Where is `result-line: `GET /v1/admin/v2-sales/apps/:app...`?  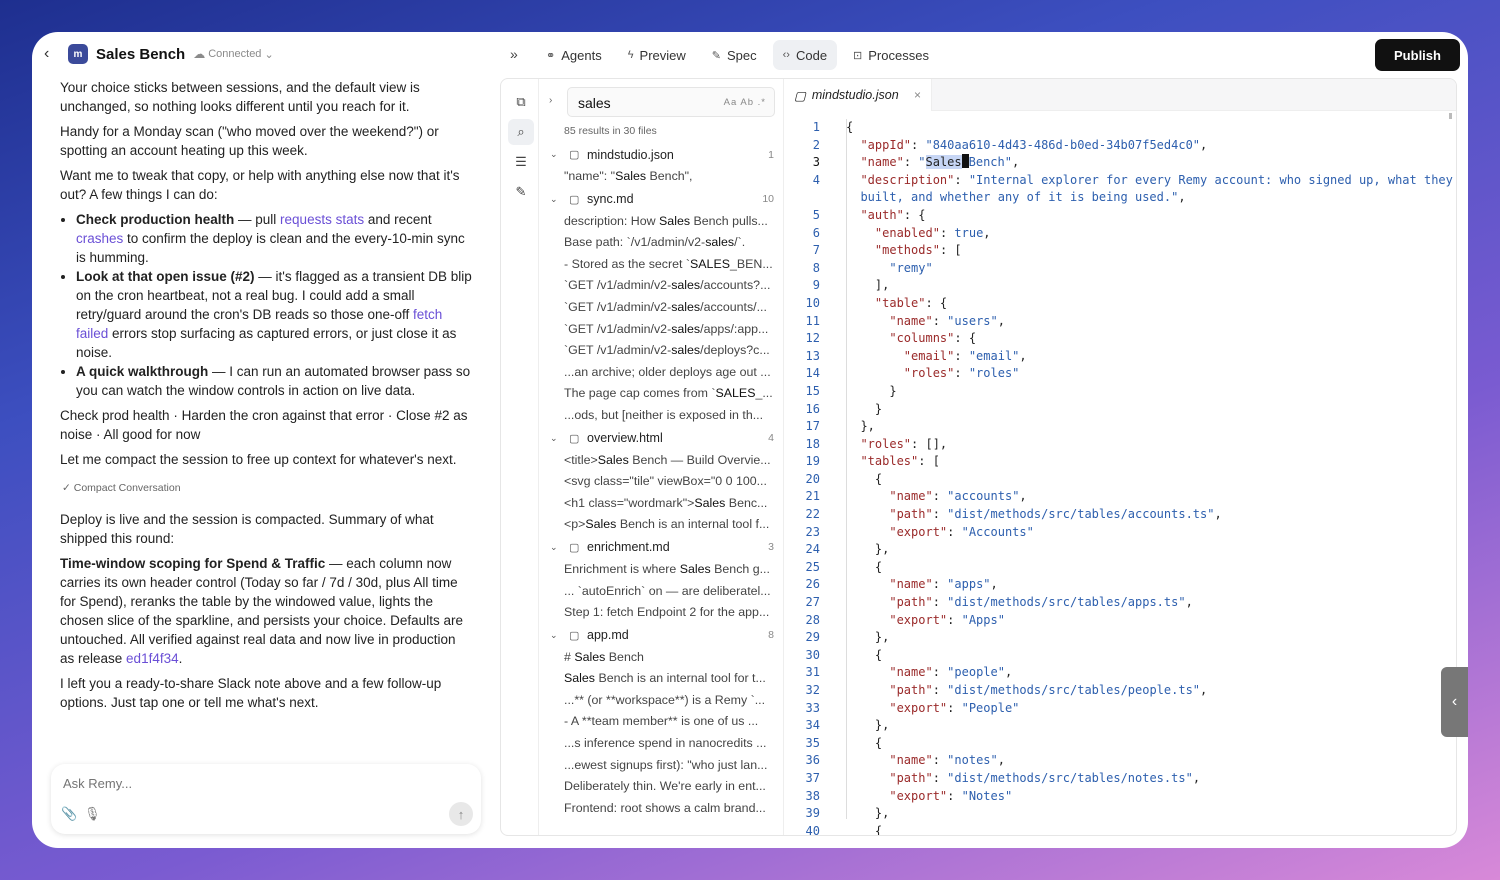
result-line: `GET /v1/admin/v2-sales/apps/:app... is located at coordinates (661, 330).